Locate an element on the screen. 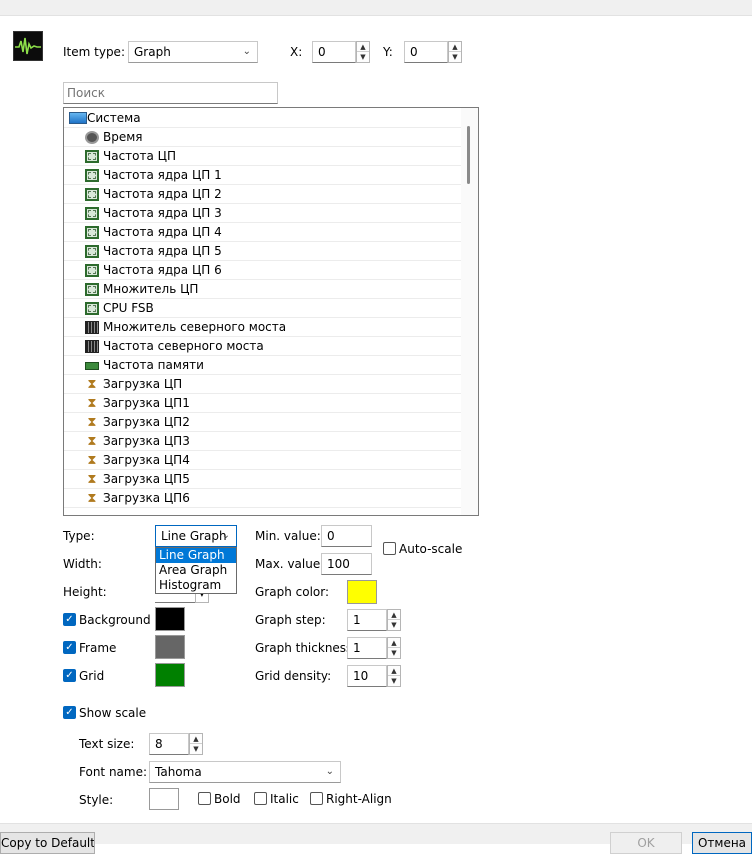  font-name-combo: Tahoma ⌄ is located at coordinates (245, 772).